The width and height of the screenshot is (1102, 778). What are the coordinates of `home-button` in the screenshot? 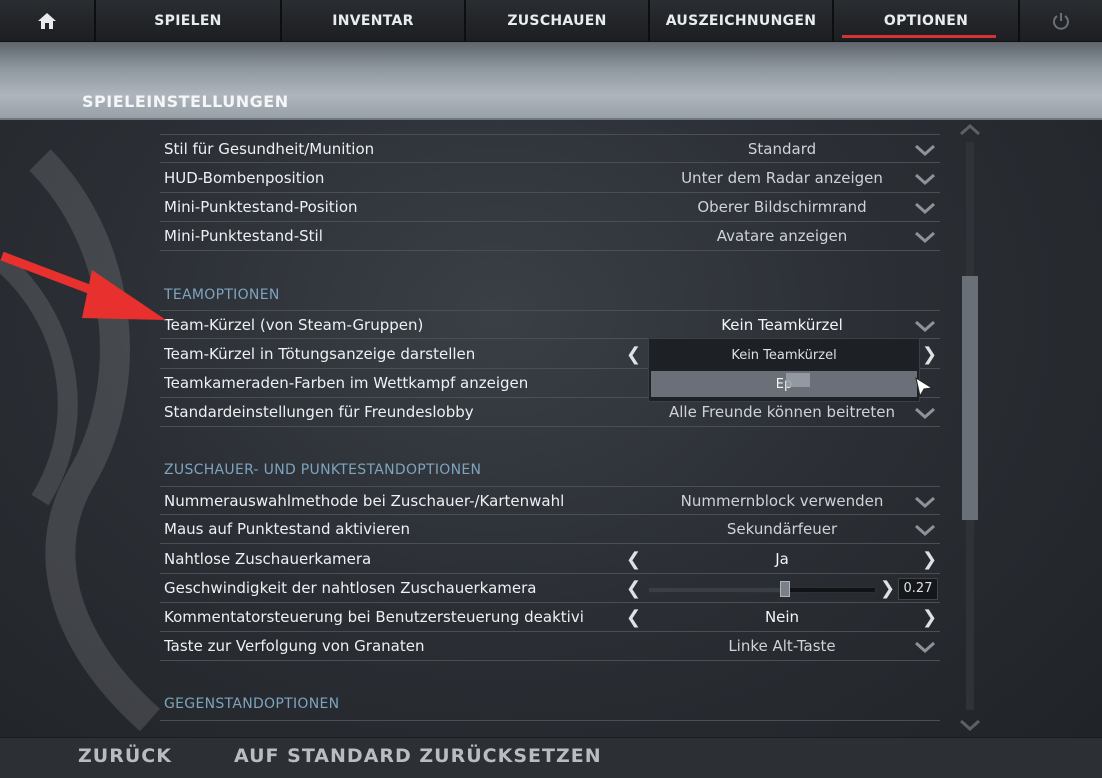 It's located at (48, 21).